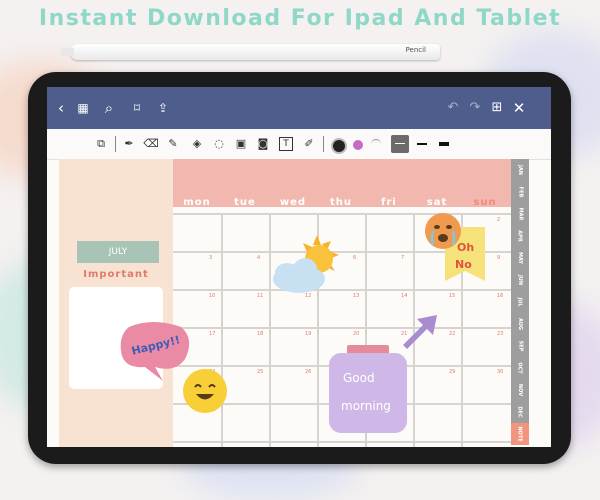 The width and height of the screenshot is (600, 500). Describe the element at coordinates (163, 108) in the screenshot. I see `share-icon: ⇪` at that location.